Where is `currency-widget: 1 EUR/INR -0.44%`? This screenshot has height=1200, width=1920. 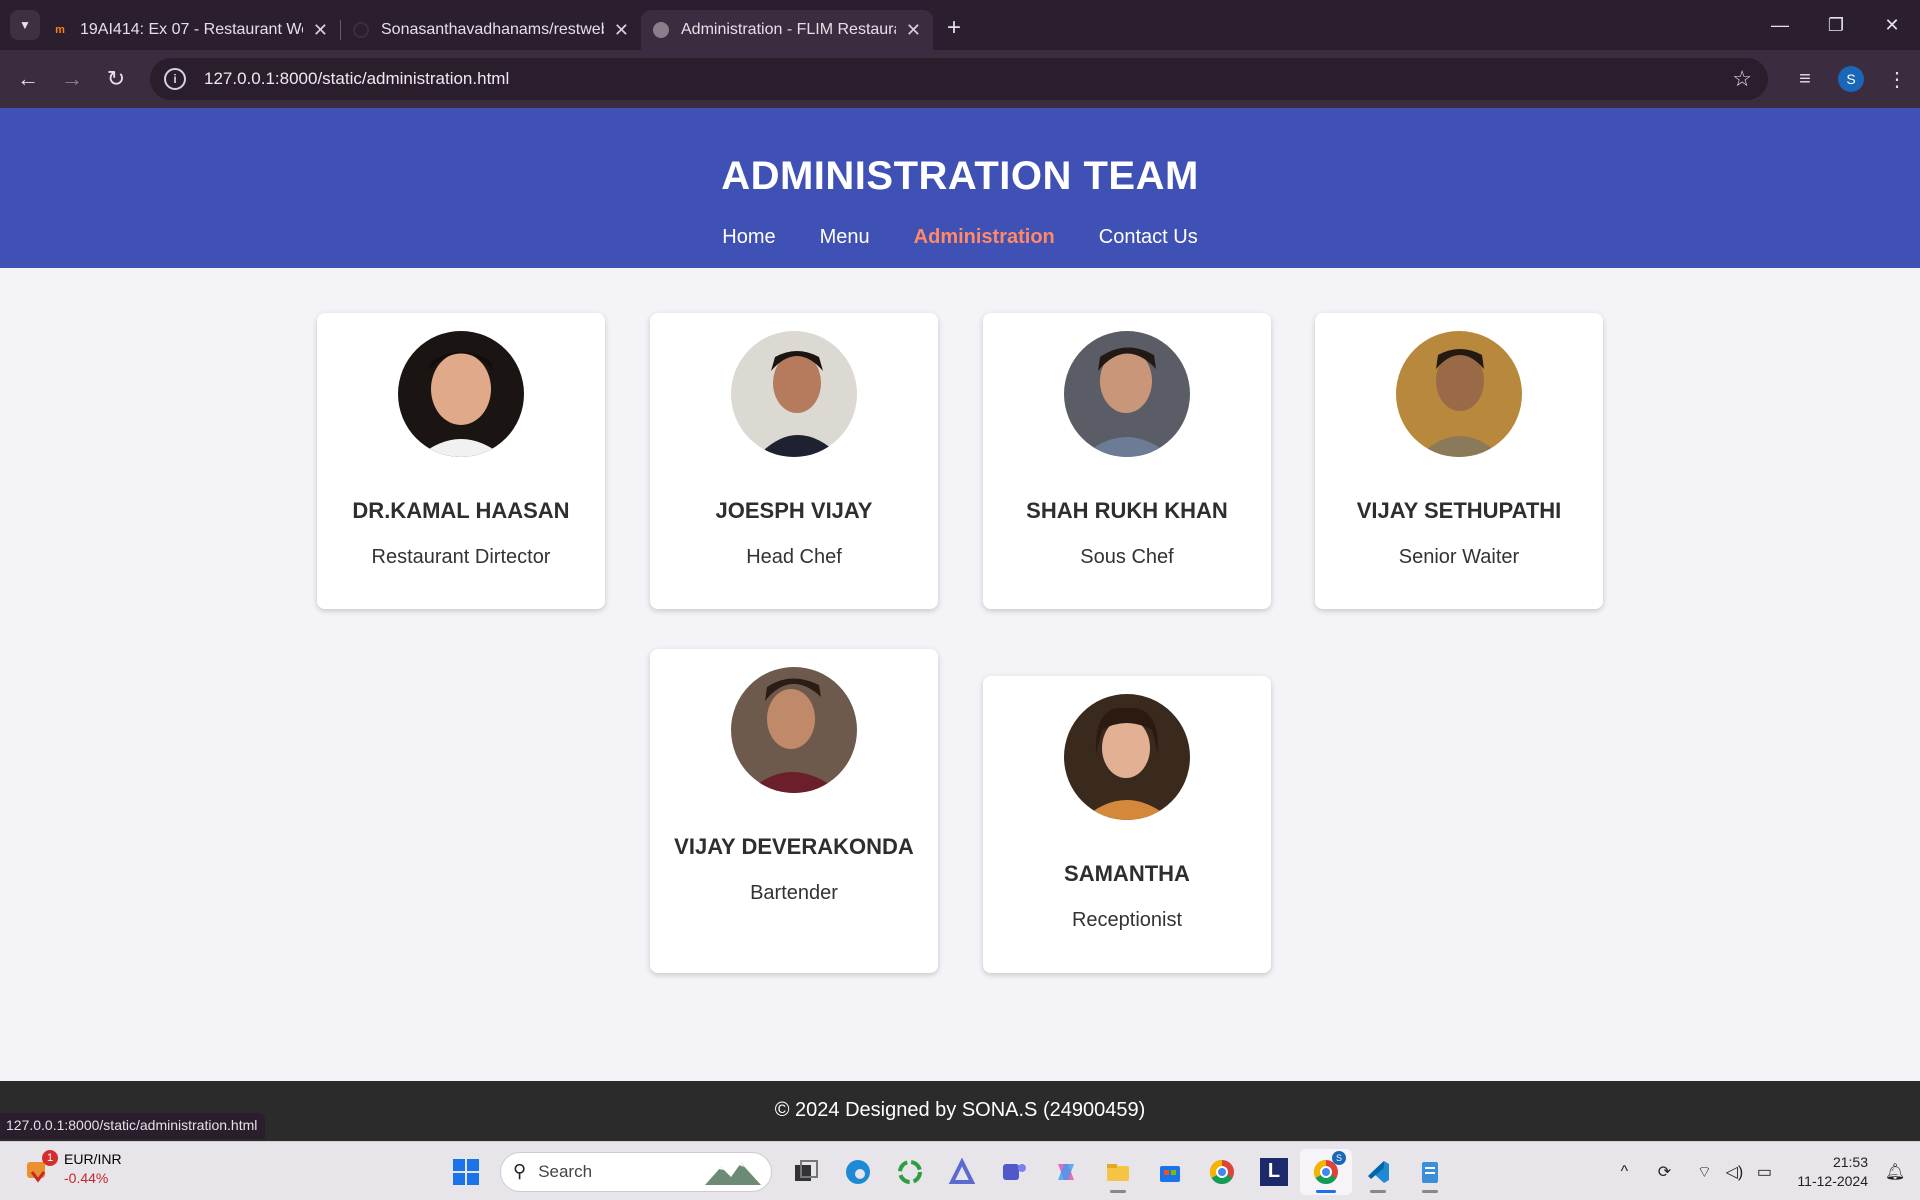
currency-widget: 1 EUR/INR -0.44% is located at coordinates (73, 1169).